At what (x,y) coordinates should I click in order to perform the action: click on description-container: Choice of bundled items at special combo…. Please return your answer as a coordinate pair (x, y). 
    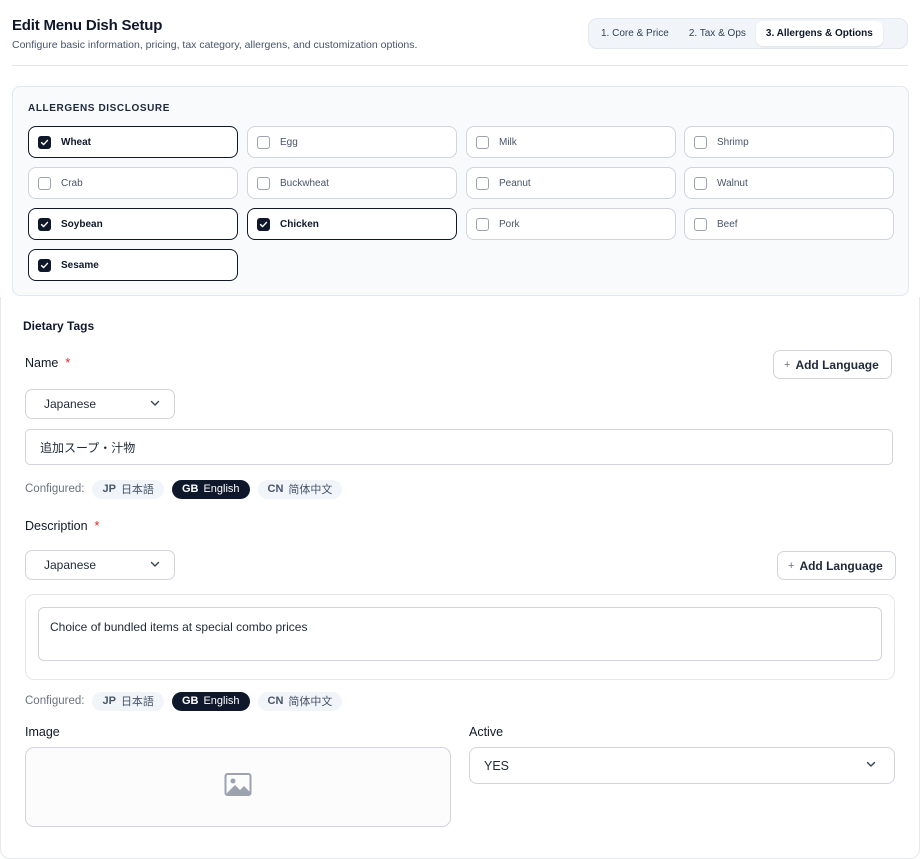
    Looking at the image, I should click on (460, 637).